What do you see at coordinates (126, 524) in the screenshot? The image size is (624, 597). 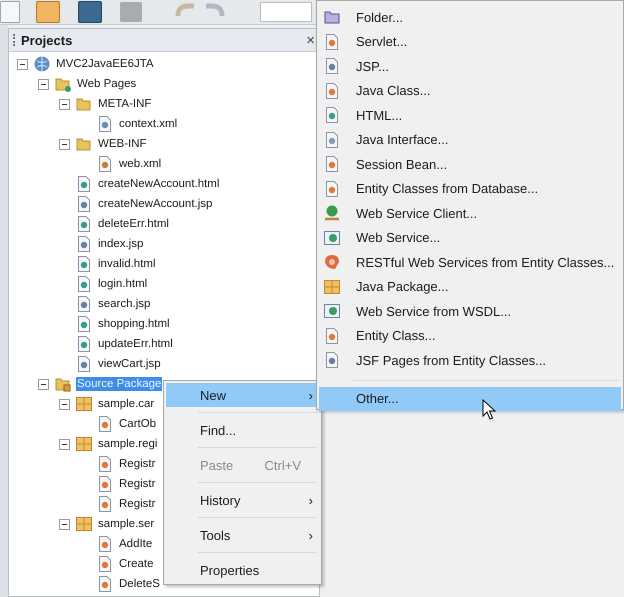 I see `tree-item: sample.ser` at bounding box center [126, 524].